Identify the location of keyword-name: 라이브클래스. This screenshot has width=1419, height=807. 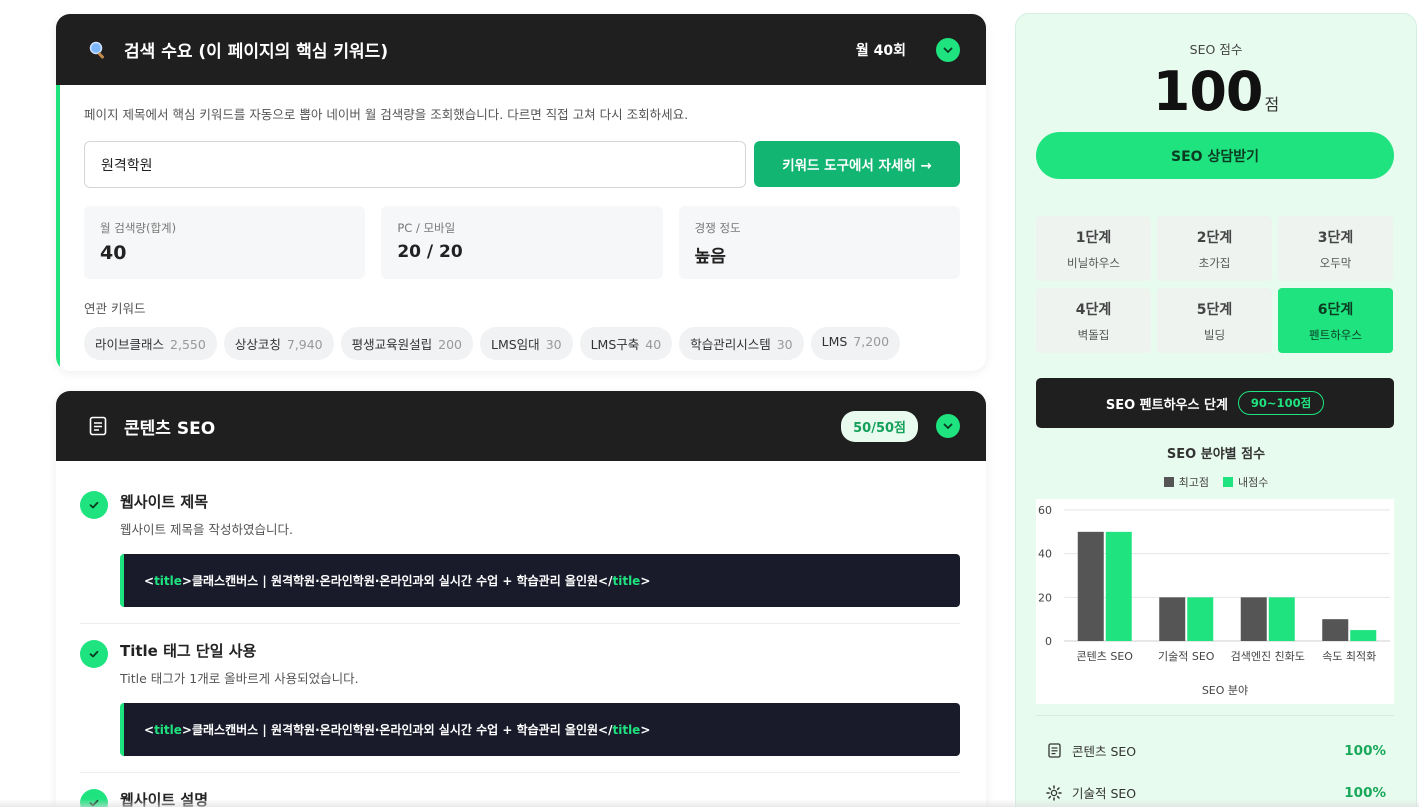
(130, 344).